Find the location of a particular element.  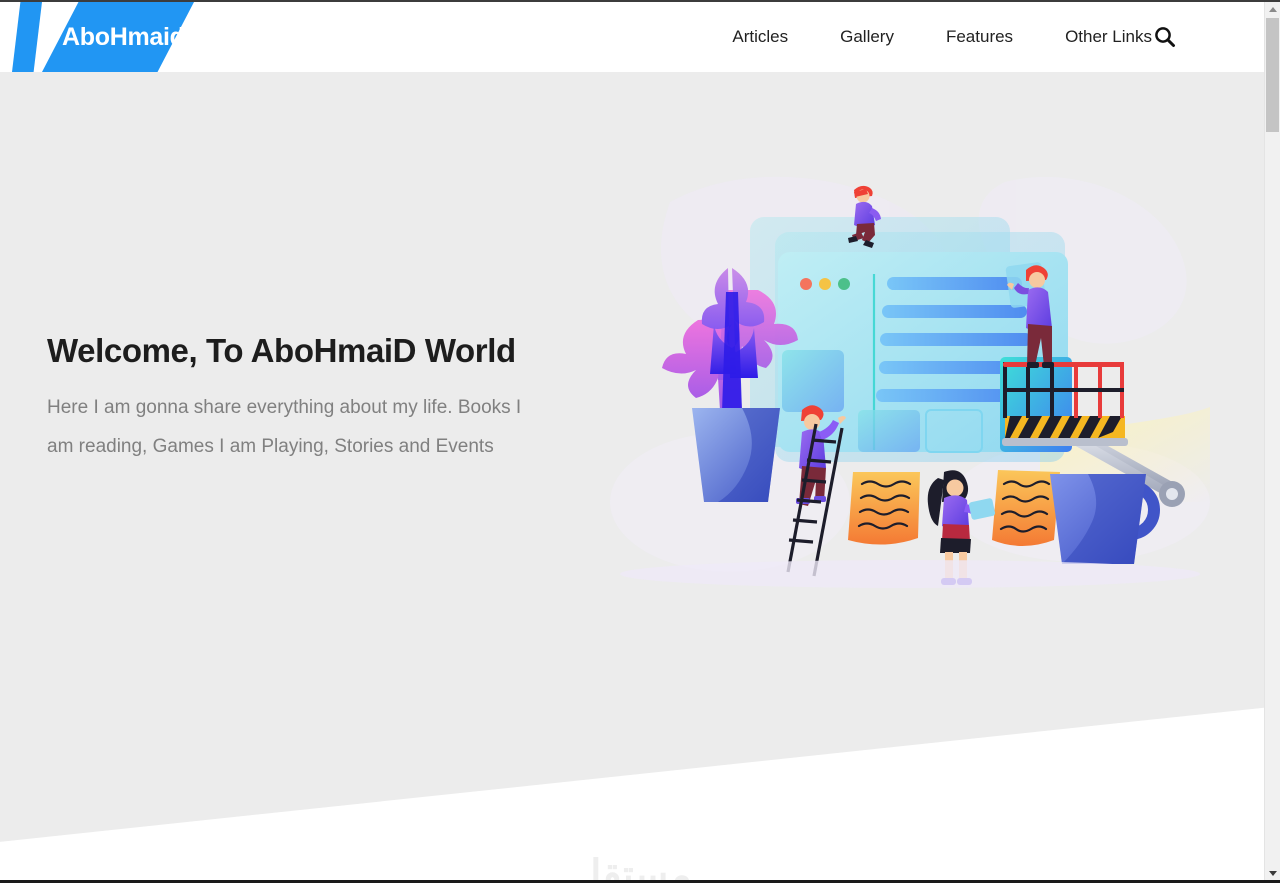

traffic-light-red is located at coordinates (806, 284).